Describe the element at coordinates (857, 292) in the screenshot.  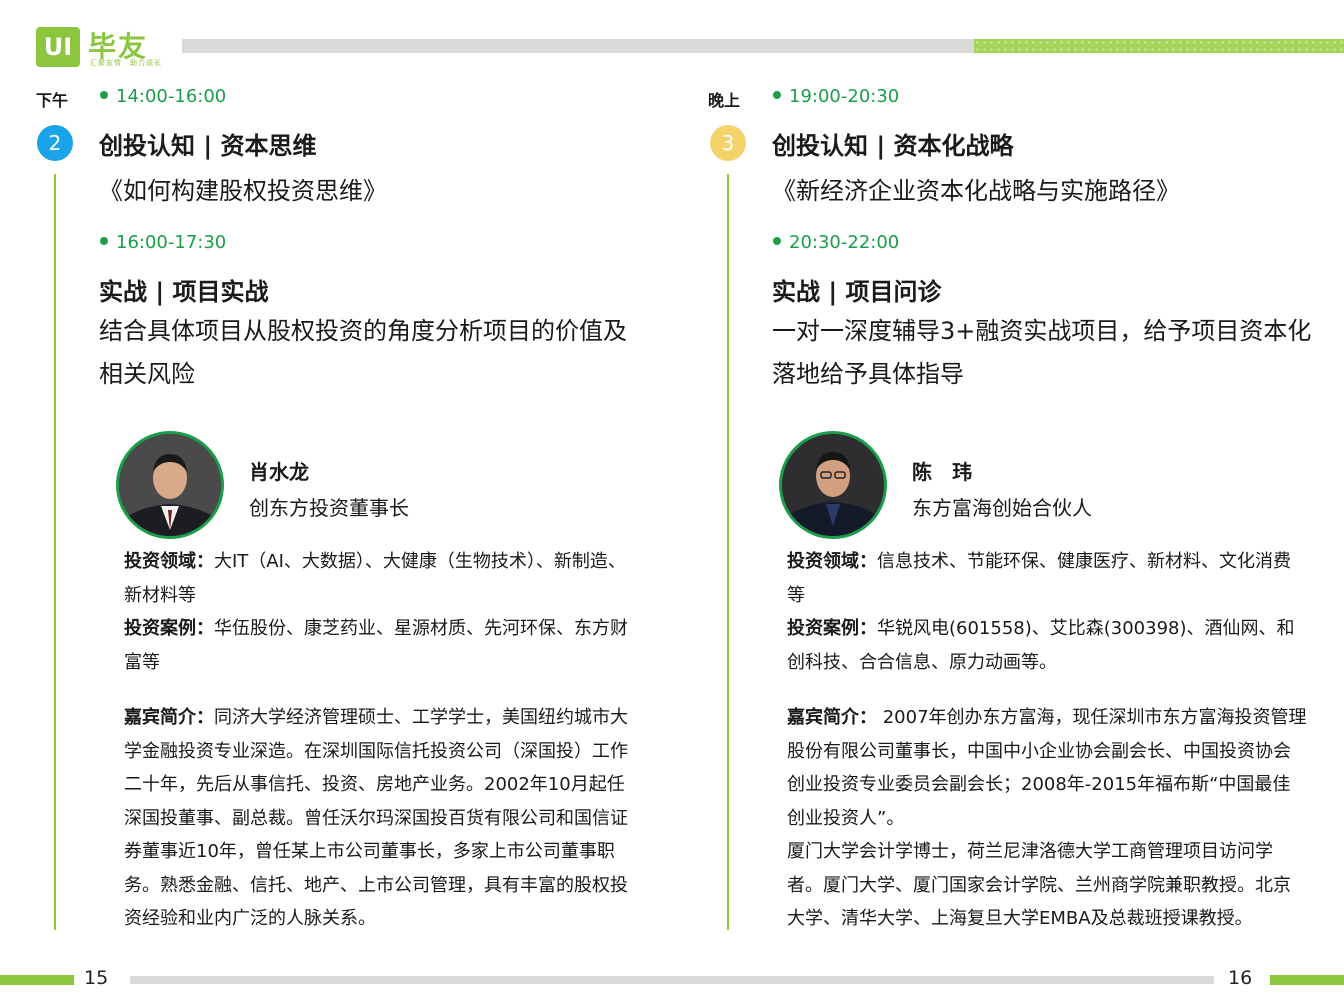
I see `session-title: 实战 | 项目问诊` at that location.